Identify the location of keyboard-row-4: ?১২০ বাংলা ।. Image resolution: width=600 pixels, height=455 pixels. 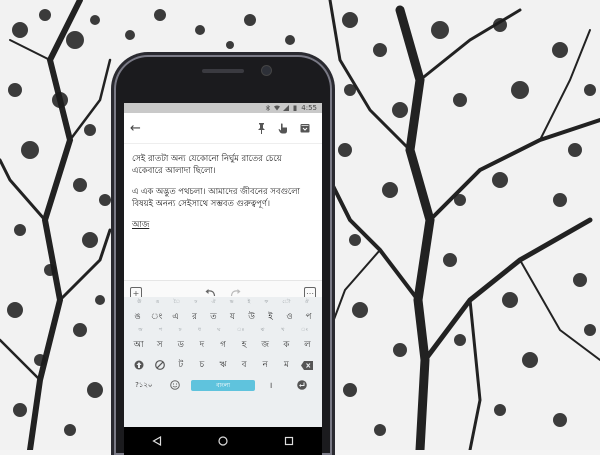
(223, 385).